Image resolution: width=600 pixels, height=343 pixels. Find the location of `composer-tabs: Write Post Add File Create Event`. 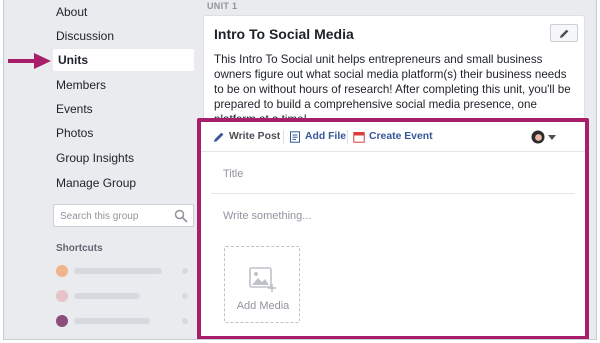

composer-tabs: Write Post Add File Create Event is located at coordinates (393, 137).